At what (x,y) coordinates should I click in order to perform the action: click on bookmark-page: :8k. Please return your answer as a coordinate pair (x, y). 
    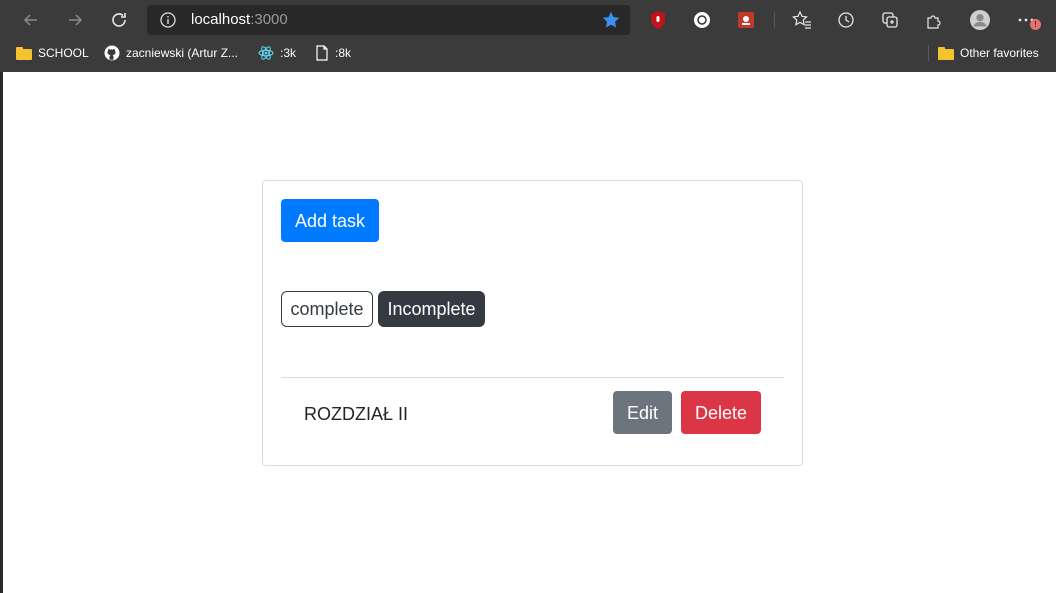
    Looking at the image, I should click on (333, 53).